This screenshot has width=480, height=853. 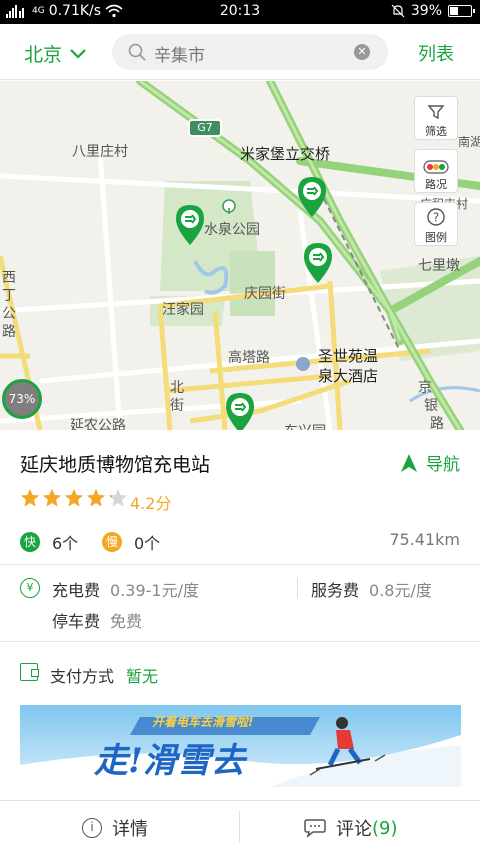 What do you see at coordinates (151, 503) in the screenshot?
I see `rating-label: 4.2分` at bounding box center [151, 503].